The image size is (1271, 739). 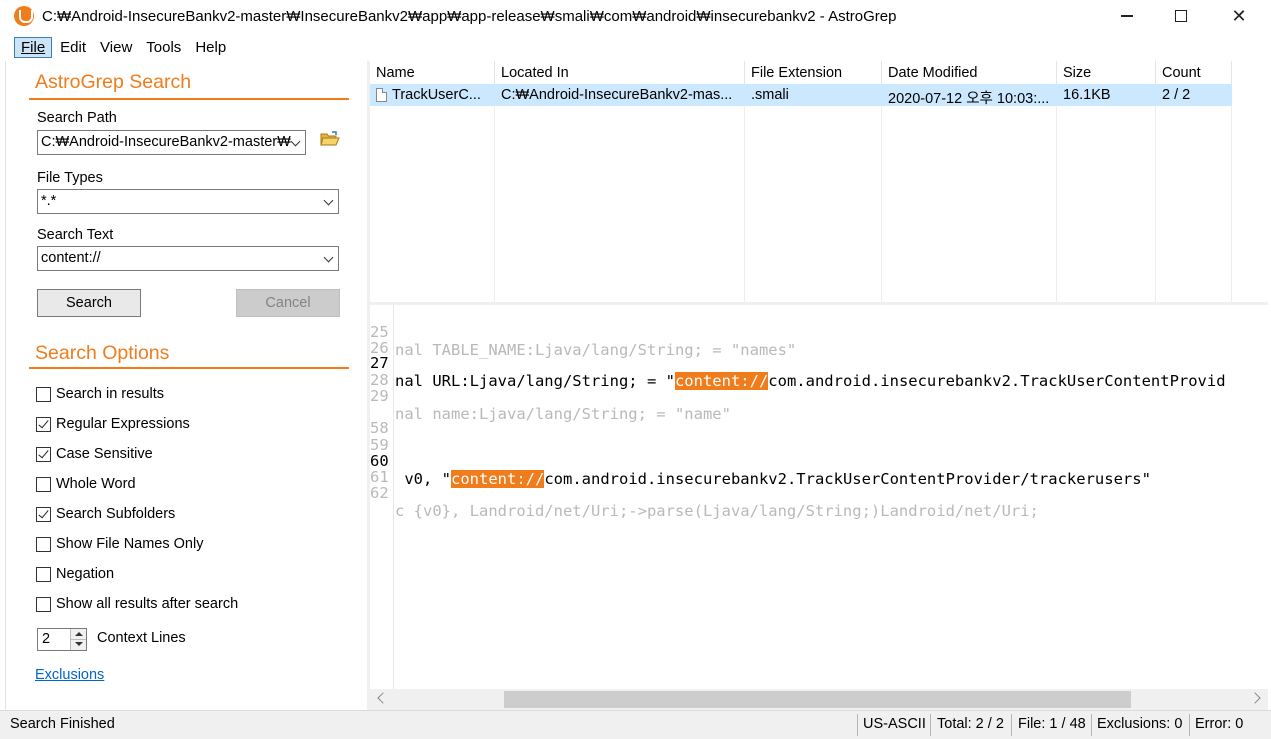 What do you see at coordinates (33, 47) in the screenshot?
I see `menu-file: File` at bounding box center [33, 47].